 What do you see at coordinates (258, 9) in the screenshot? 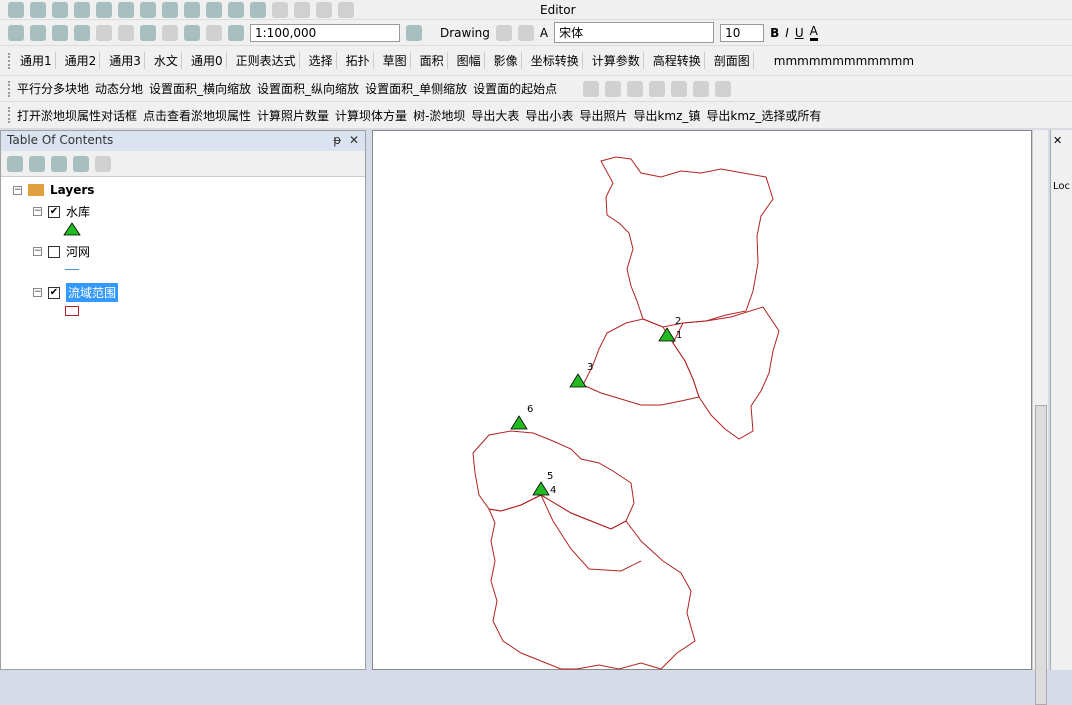
I see `measure-icon` at bounding box center [258, 9].